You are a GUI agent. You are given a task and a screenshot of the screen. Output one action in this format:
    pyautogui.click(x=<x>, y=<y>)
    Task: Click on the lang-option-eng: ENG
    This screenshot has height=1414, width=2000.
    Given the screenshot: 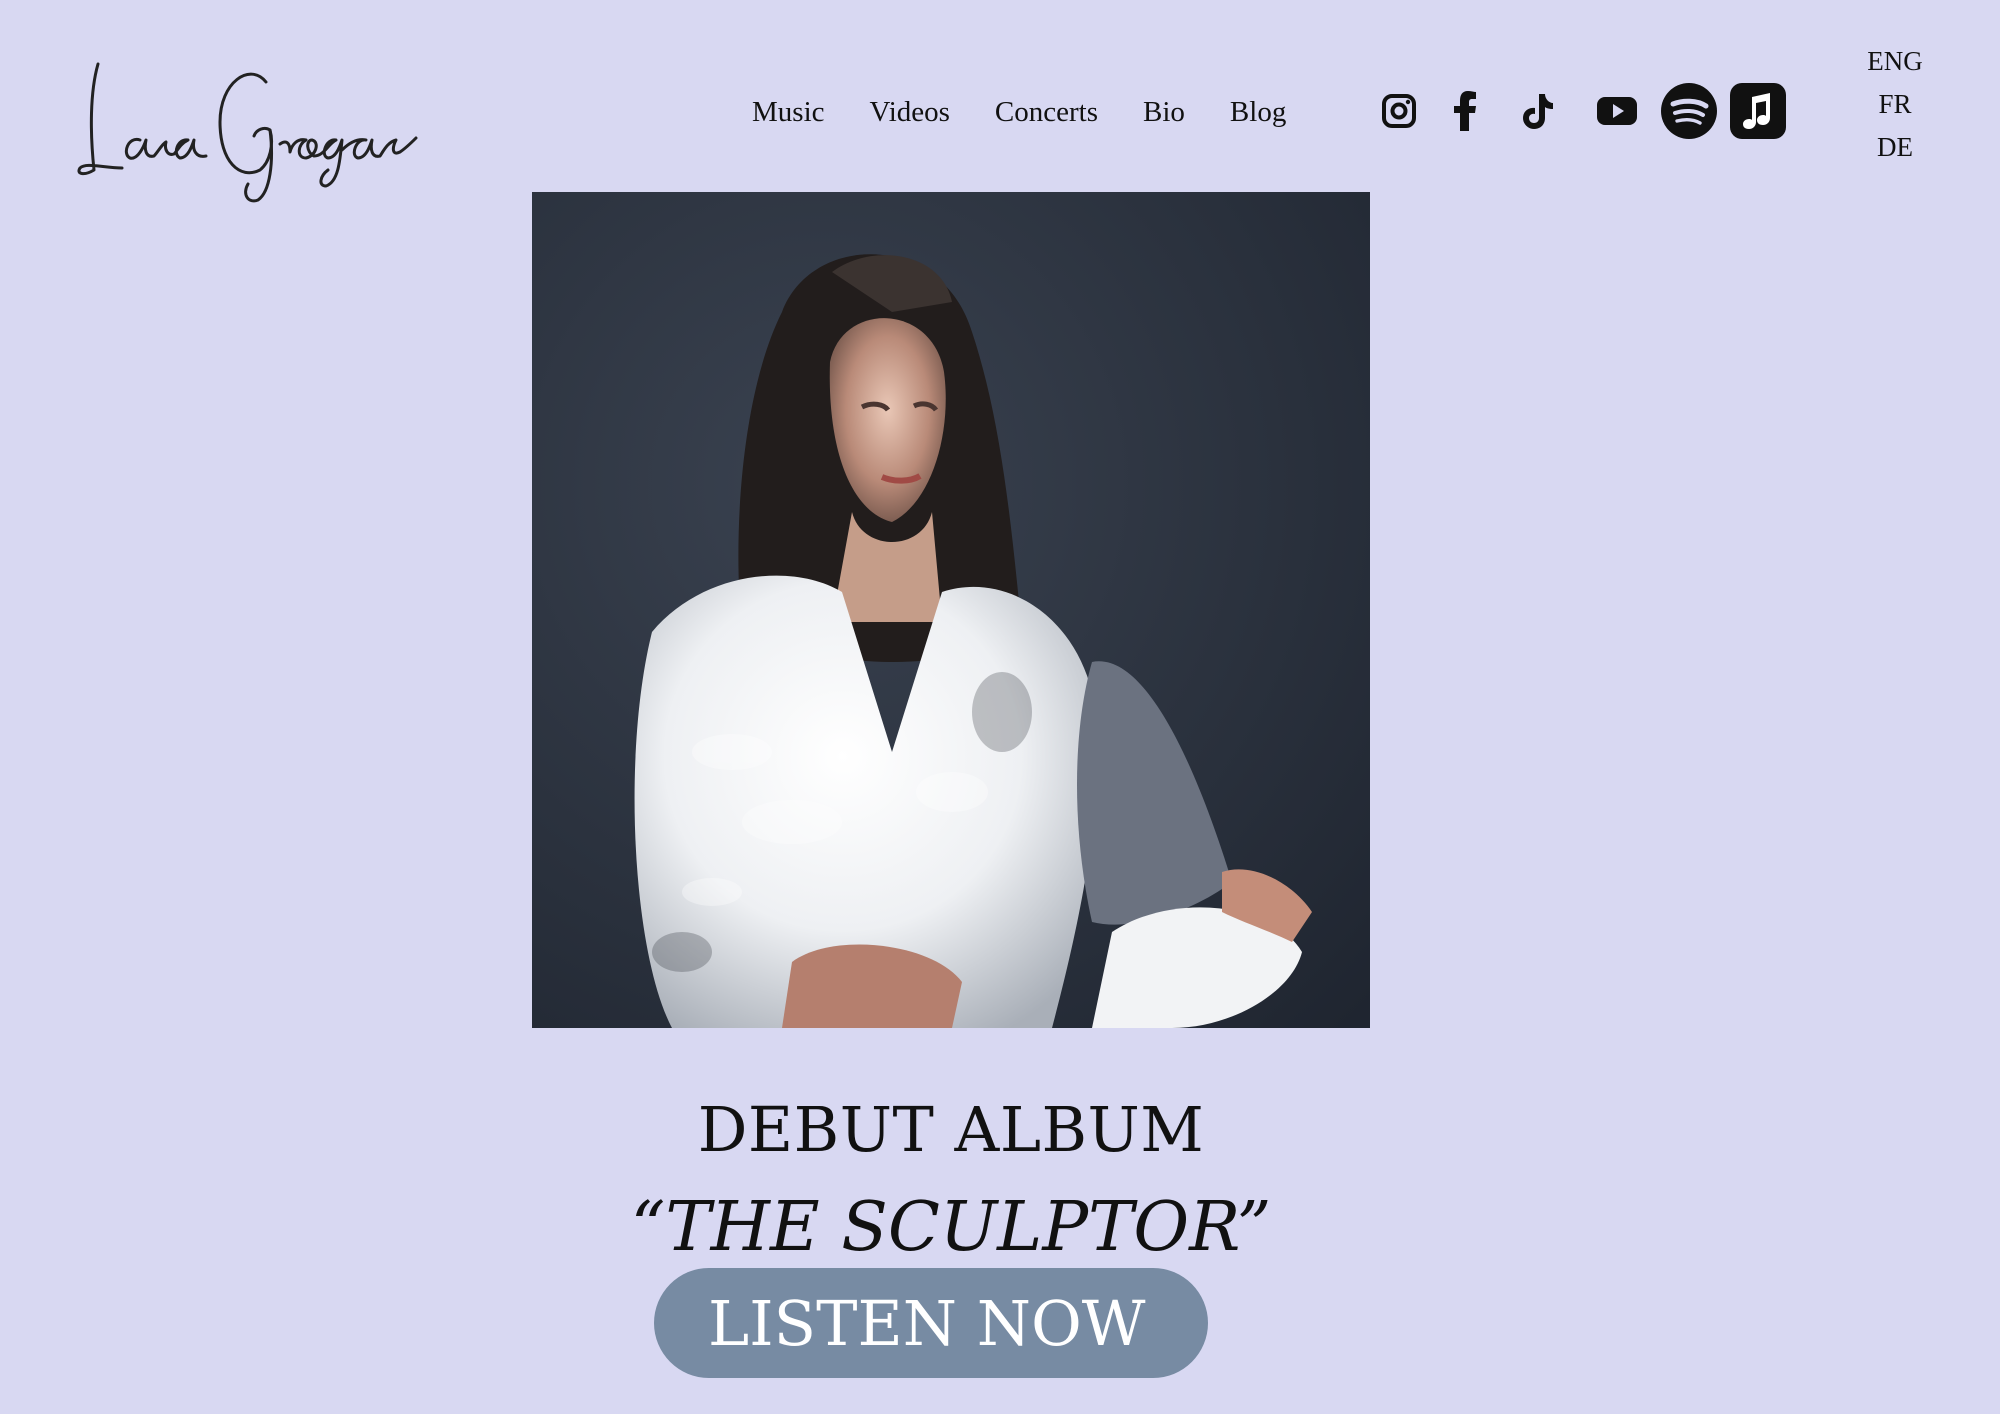 What is the action you would take?
    pyautogui.click(x=1895, y=61)
    